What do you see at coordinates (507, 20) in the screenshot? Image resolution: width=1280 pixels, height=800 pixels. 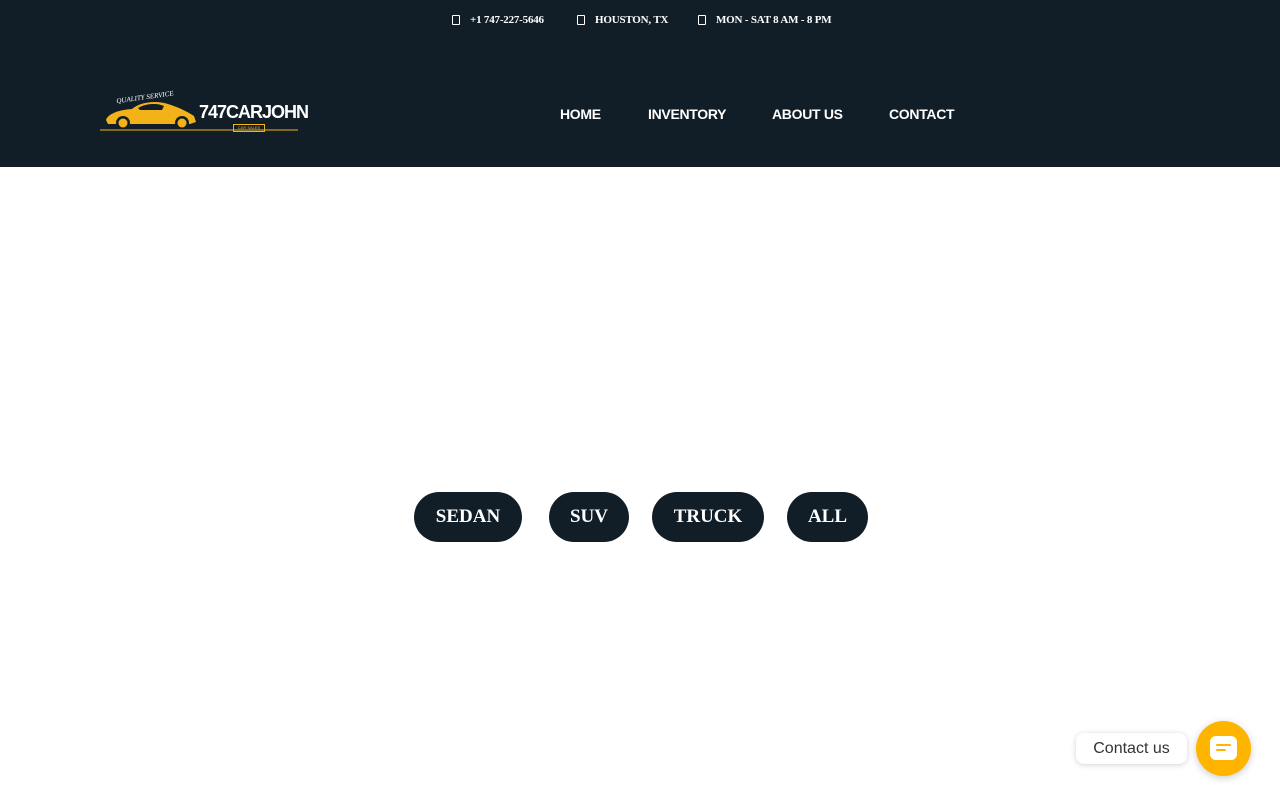 I see `phone-number: +1 747-227-5646` at bounding box center [507, 20].